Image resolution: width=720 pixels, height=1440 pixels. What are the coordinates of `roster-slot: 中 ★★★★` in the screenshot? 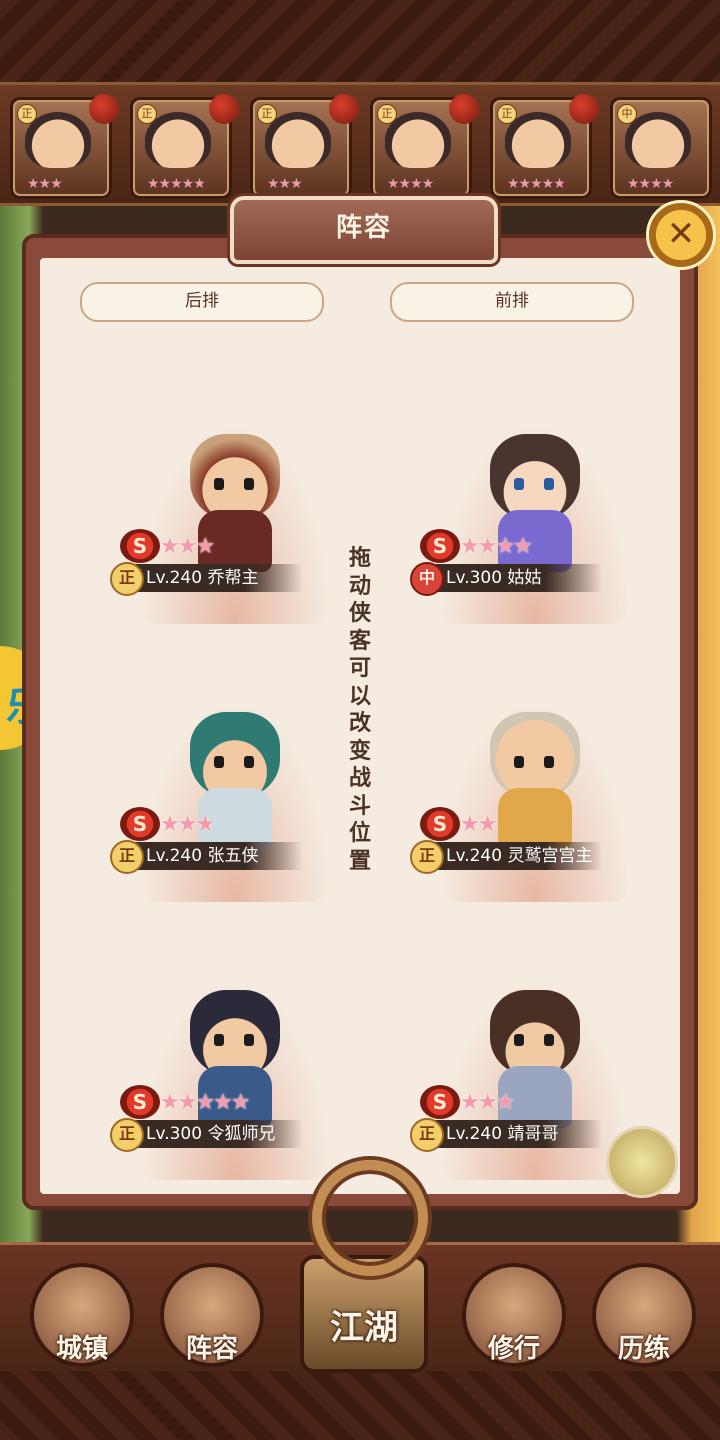 It's located at (661, 148).